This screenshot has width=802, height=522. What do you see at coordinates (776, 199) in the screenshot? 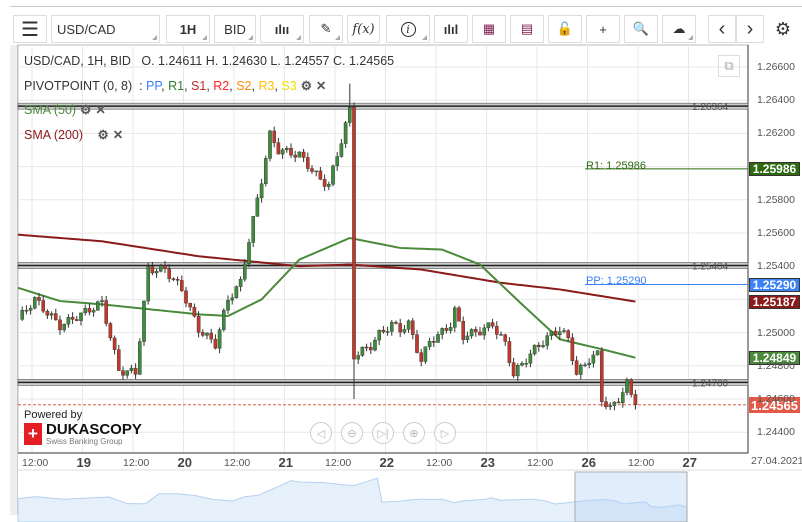
I see `price-tick: 1.25800` at bounding box center [776, 199].